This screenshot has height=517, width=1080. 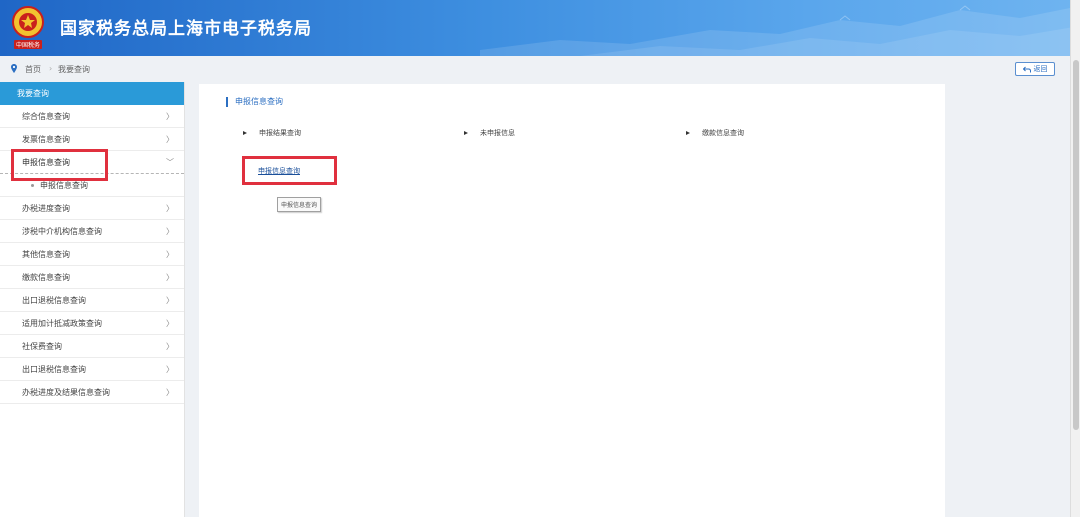 What do you see at coordinates (59, 165) in the screenshot?
I see `highlight-box-sidebar` at bounding box center [59, 165].